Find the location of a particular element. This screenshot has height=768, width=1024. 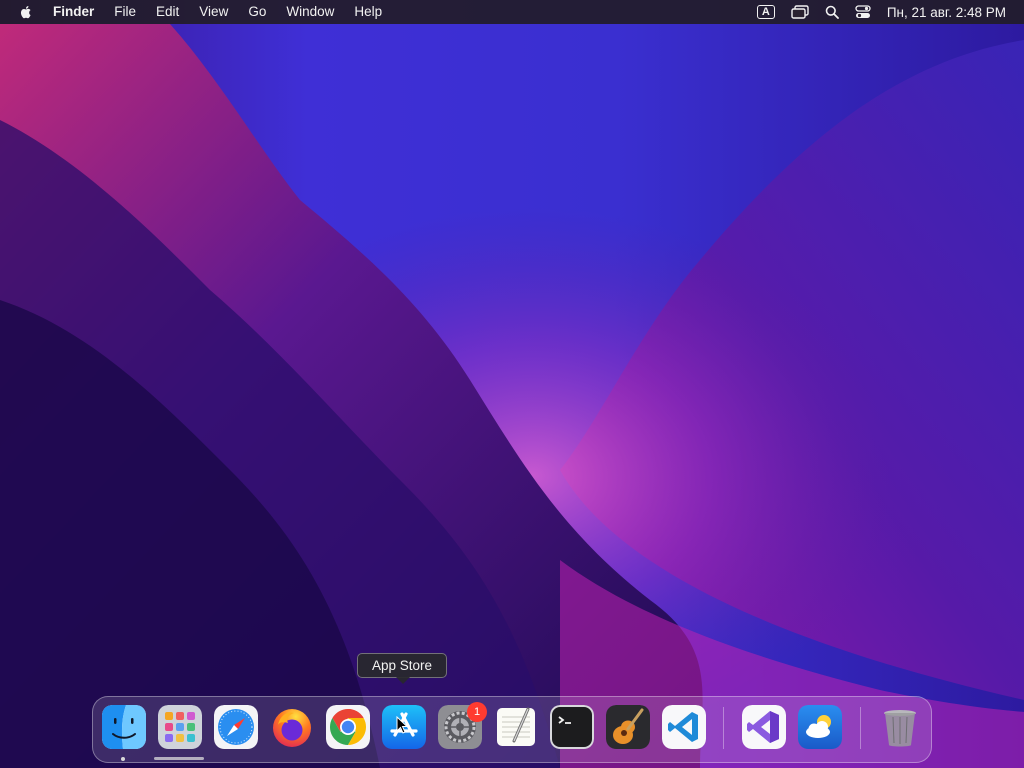

dock-item-terminal is located at coordinates (572, 727).